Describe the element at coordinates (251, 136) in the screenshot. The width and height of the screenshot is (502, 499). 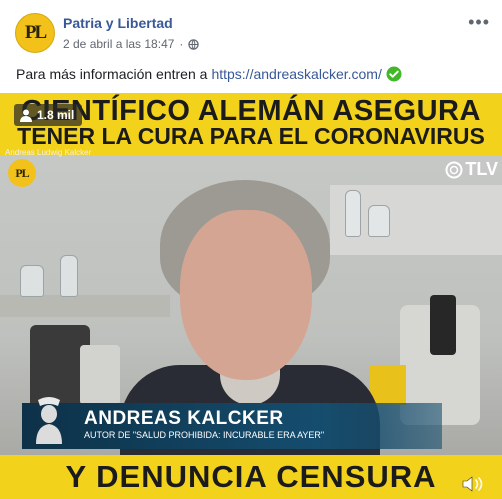
I see `headline-line-2: TENER LA CURA PARA EL CORONAVIRUS` at that location.